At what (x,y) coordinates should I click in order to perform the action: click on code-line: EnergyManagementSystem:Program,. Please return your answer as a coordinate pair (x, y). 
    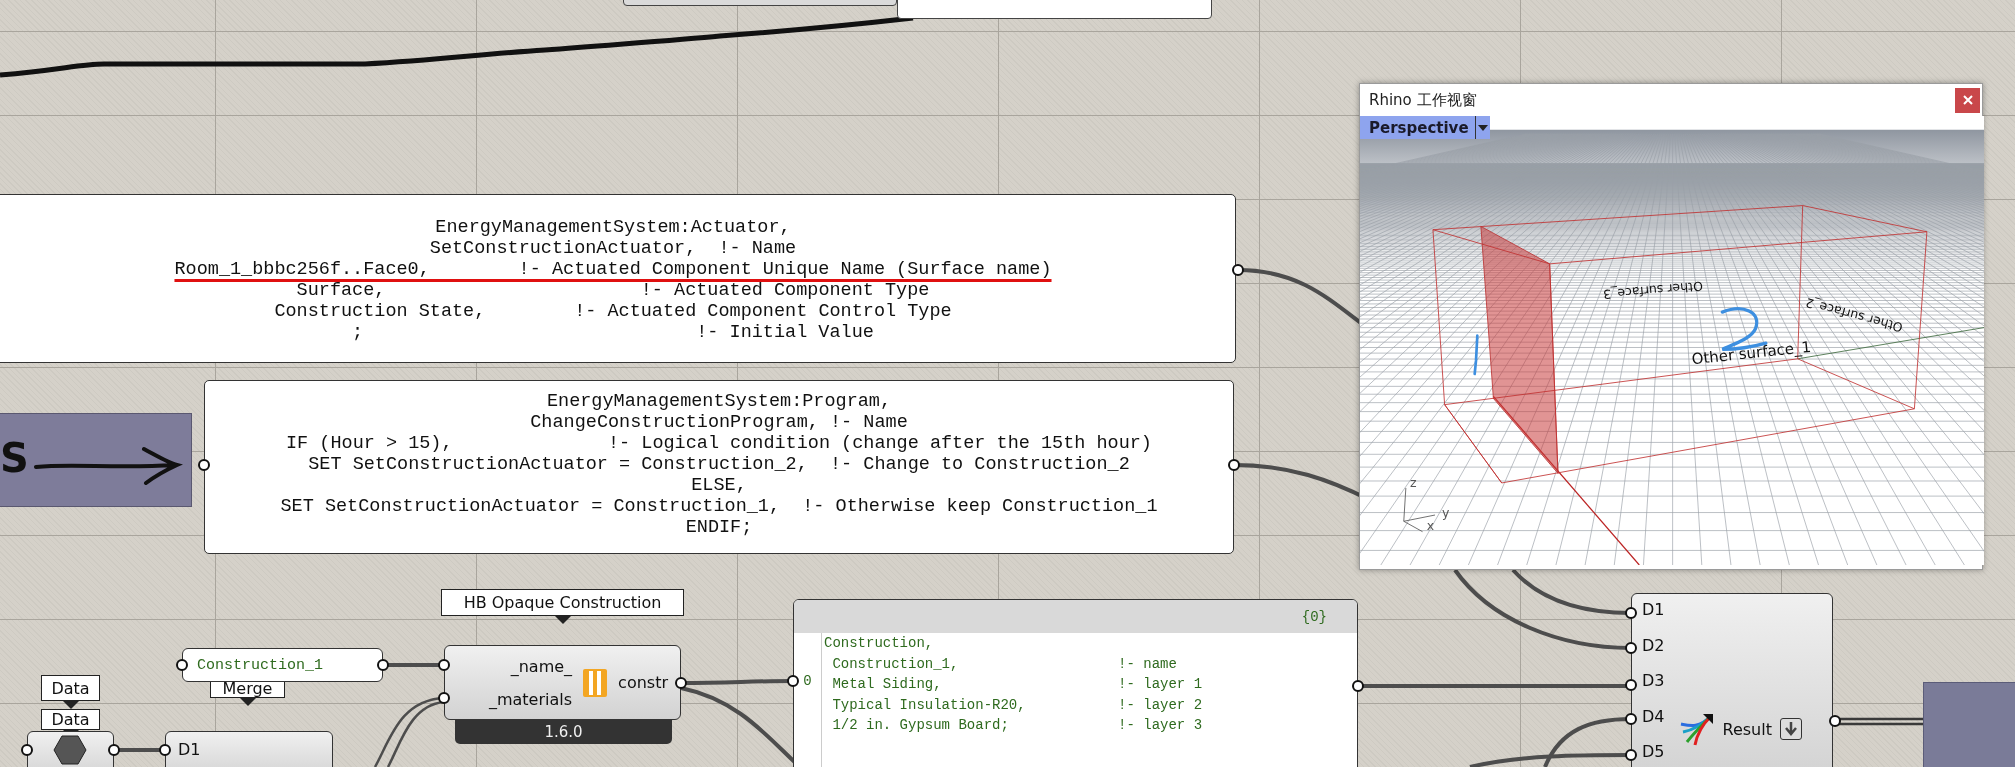
    Looking at the image, I should click on (719, 401).